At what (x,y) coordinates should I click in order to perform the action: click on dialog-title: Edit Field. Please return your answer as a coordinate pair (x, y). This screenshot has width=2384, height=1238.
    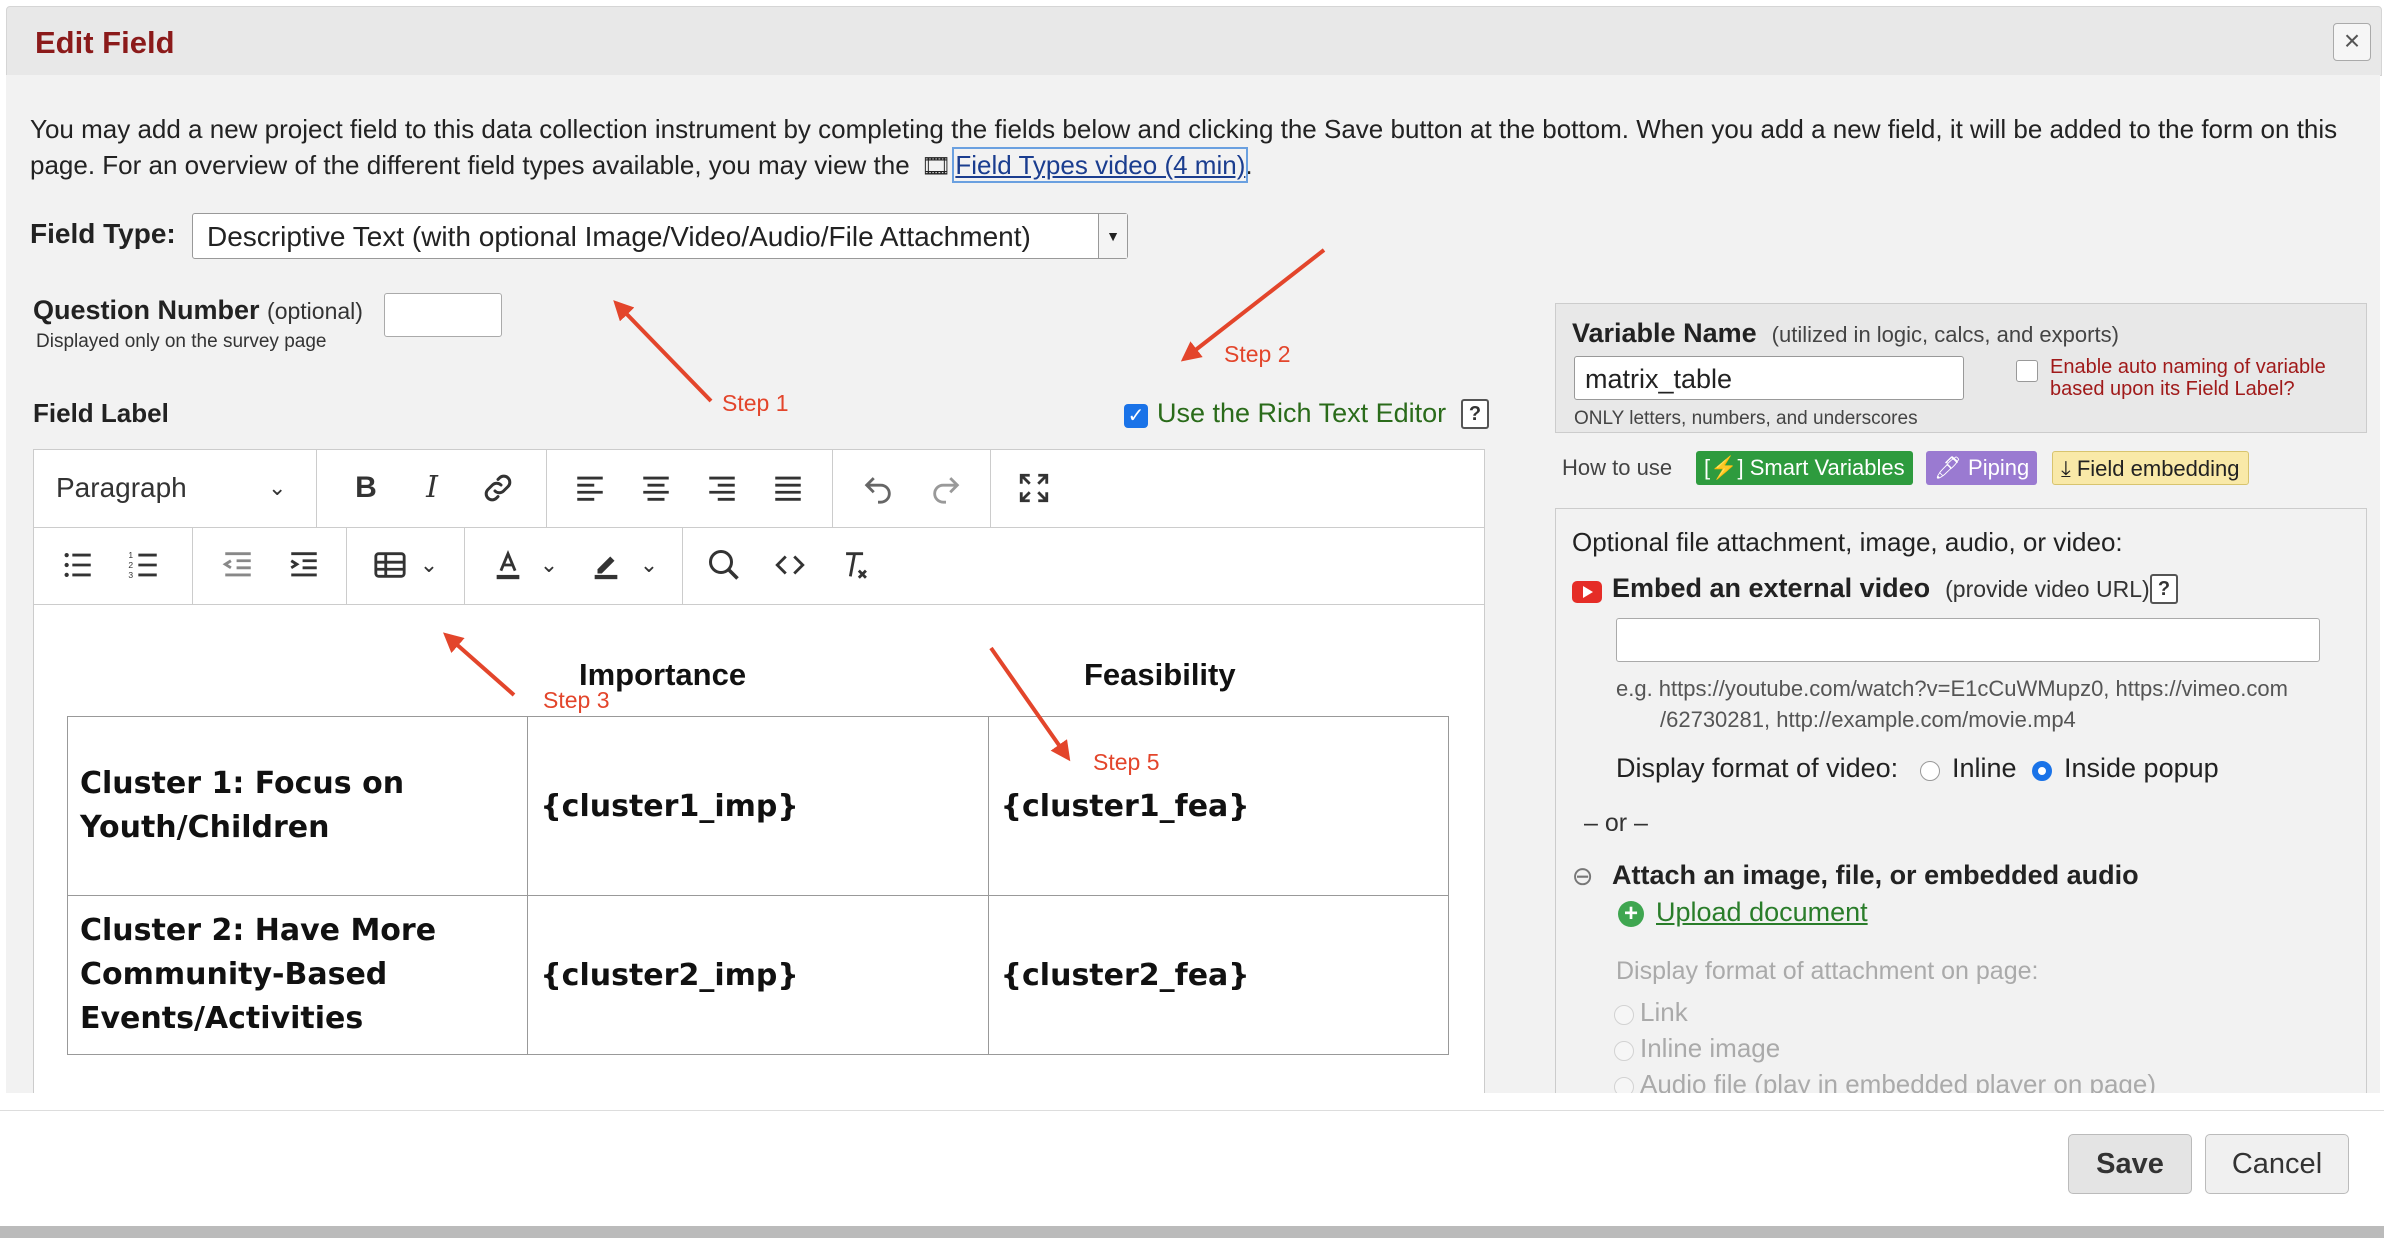
    Looking at the image, I should click on (105, 42).